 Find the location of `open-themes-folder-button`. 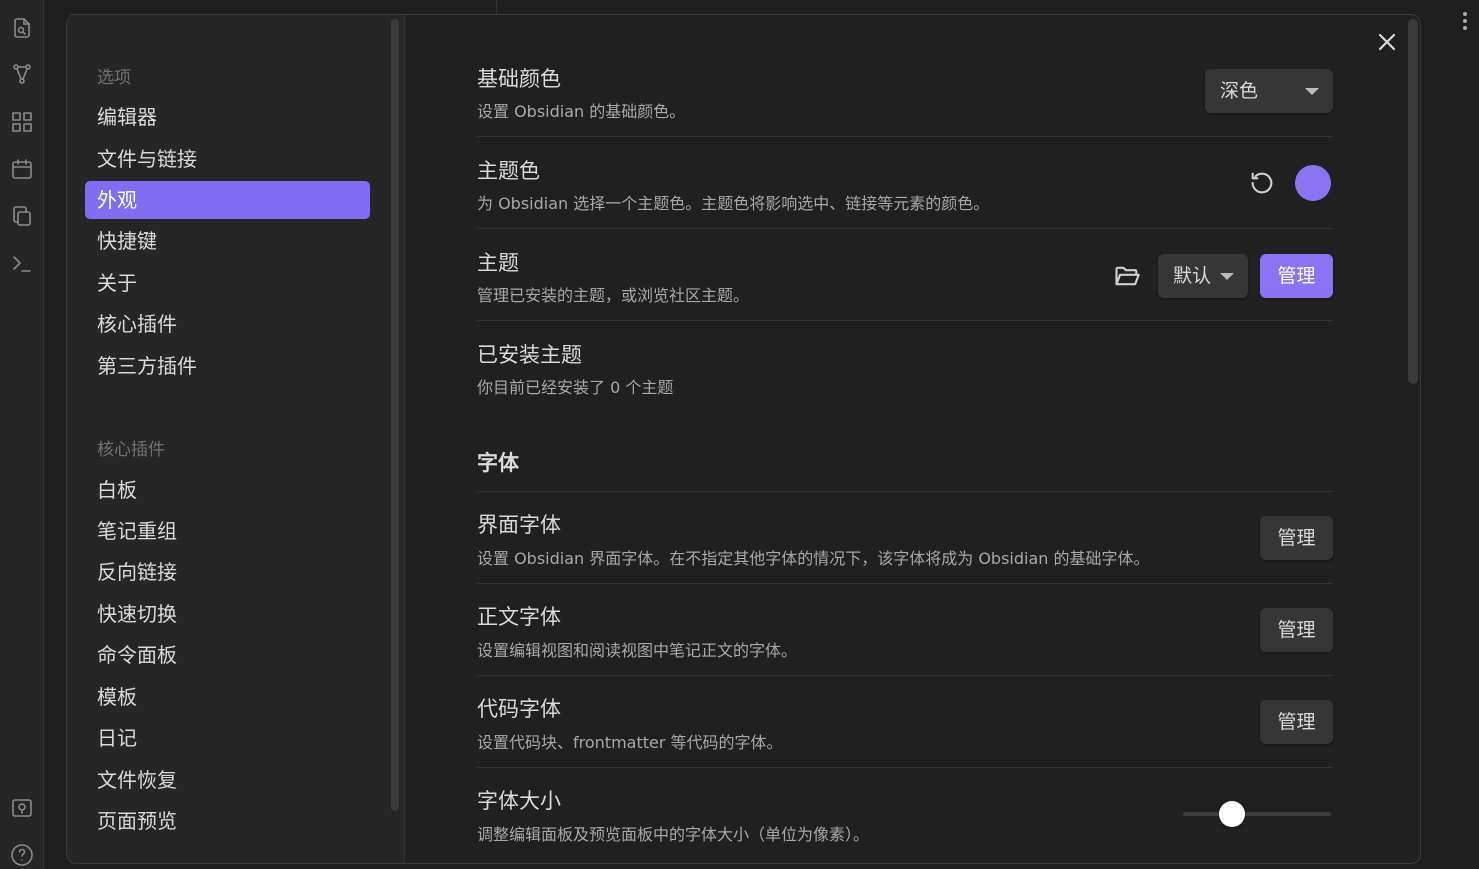

open-themes-folder-button is located at coordinates (1127, 276).